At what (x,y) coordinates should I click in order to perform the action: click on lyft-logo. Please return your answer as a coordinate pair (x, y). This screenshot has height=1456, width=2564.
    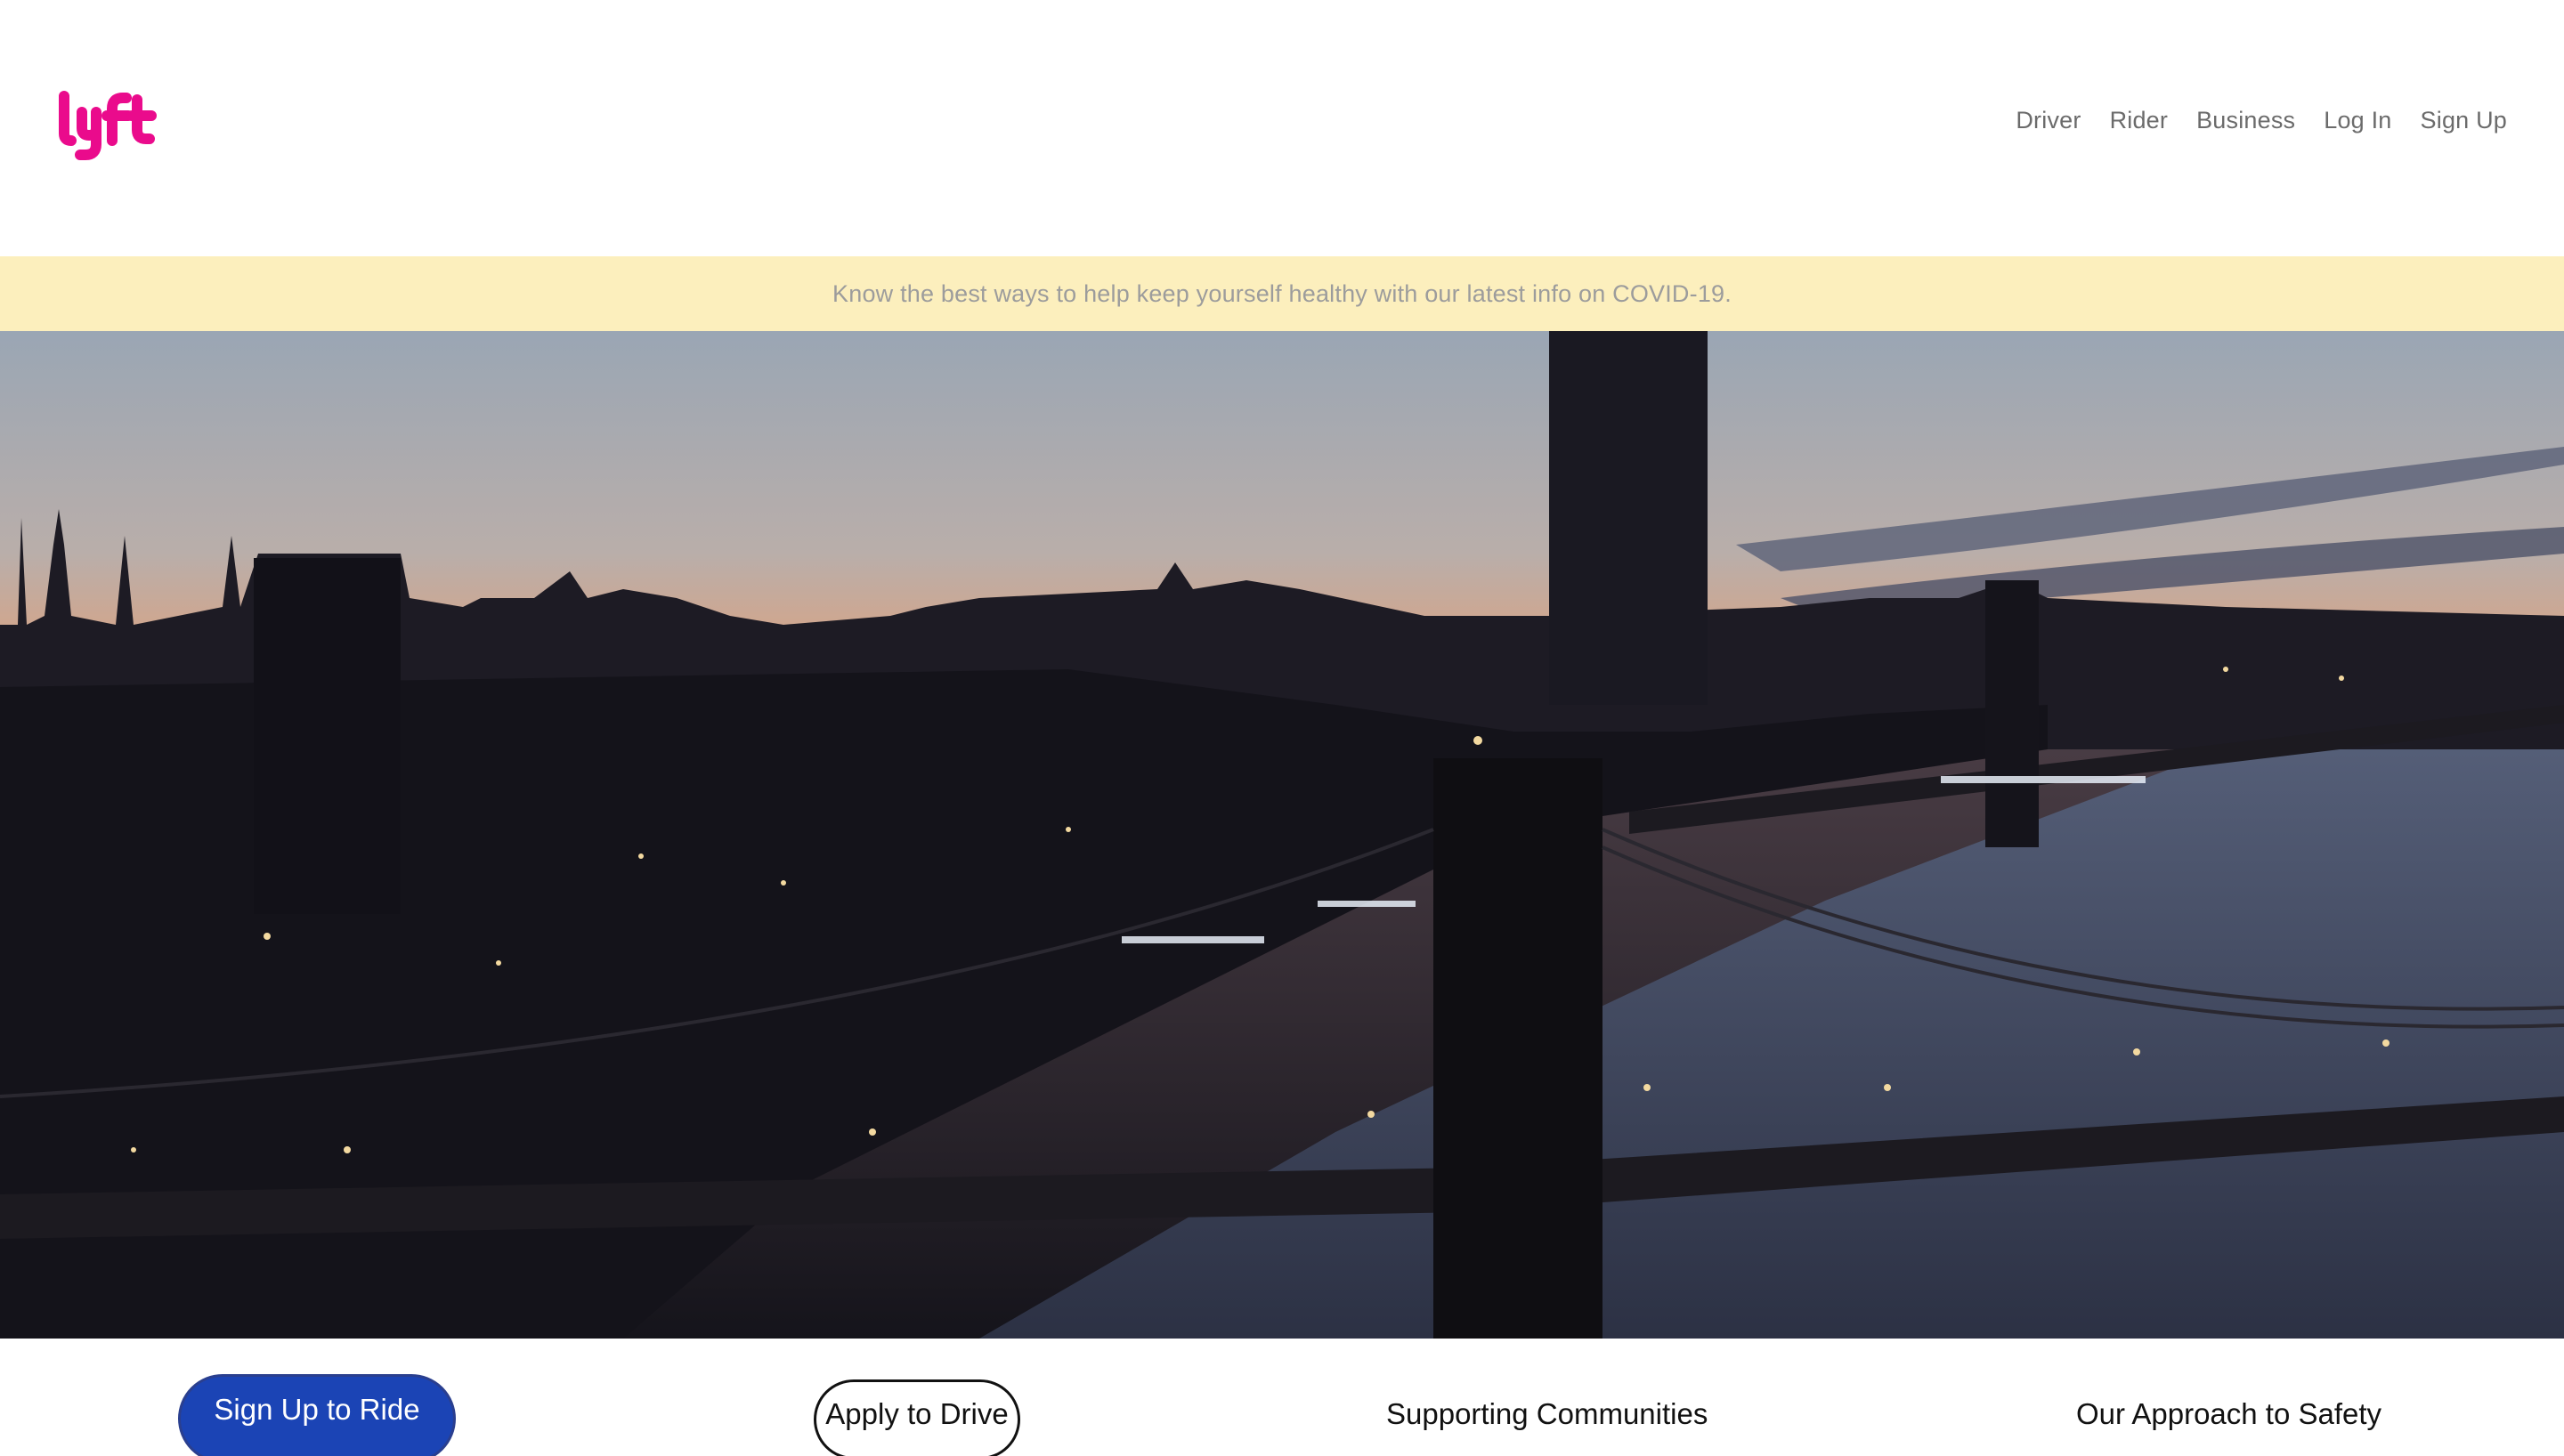
    Looking at the image, I should click on (107, 125).